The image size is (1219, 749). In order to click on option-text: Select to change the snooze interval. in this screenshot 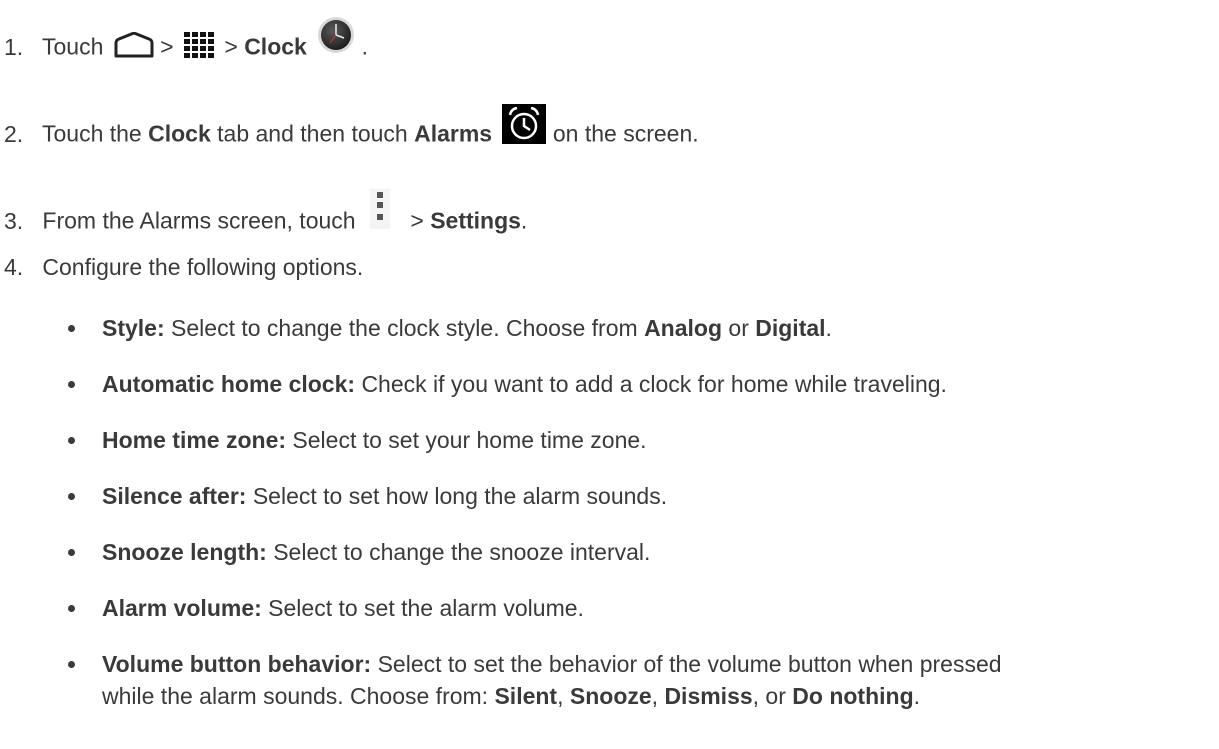, I will do `click(462, 552)`.